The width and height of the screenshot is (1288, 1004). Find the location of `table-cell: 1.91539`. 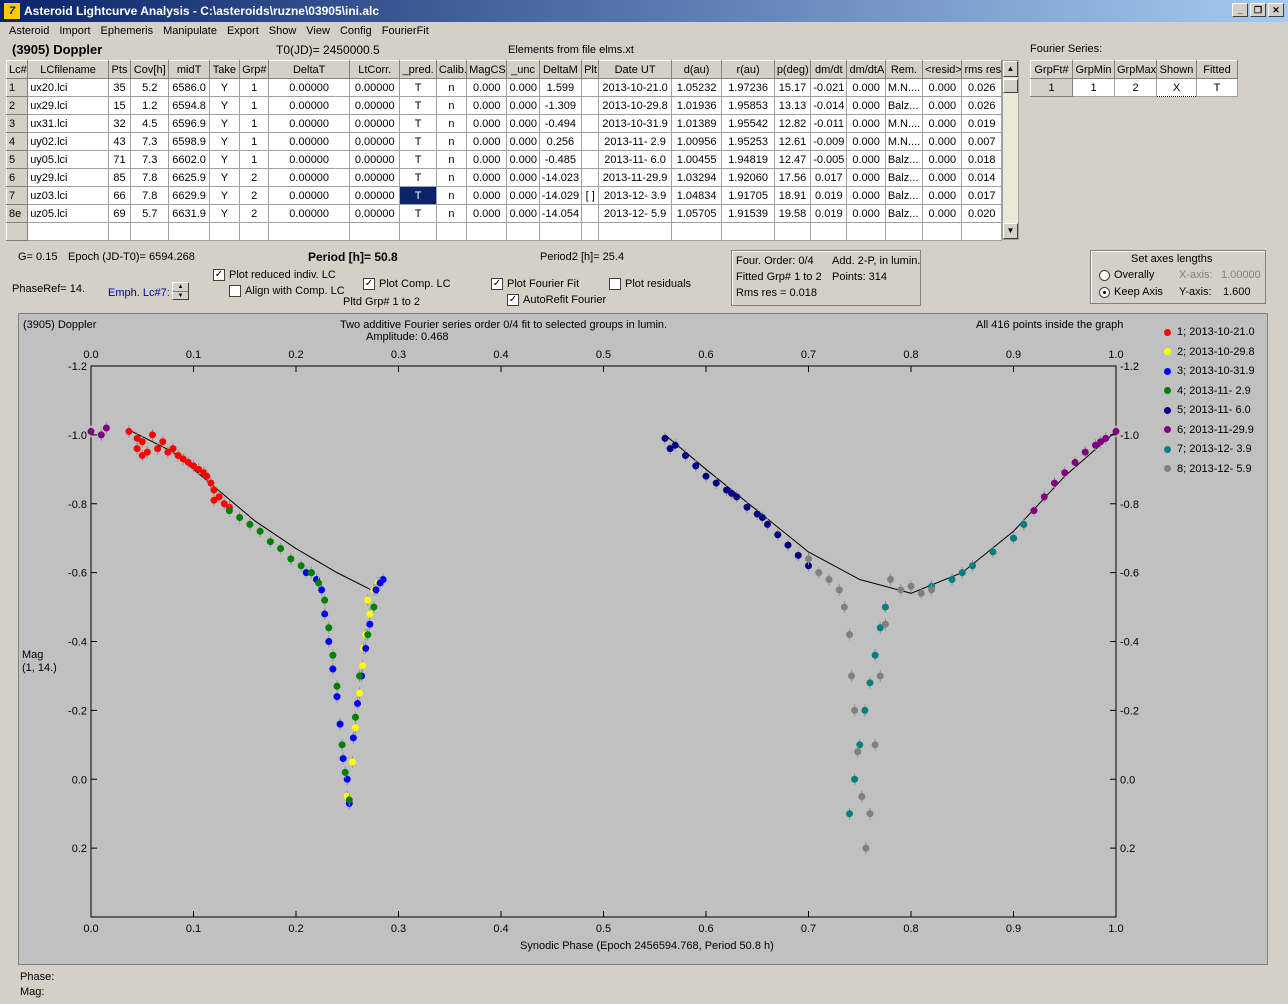

table-cell: 1.91539 is located at coordinates (748, 213).